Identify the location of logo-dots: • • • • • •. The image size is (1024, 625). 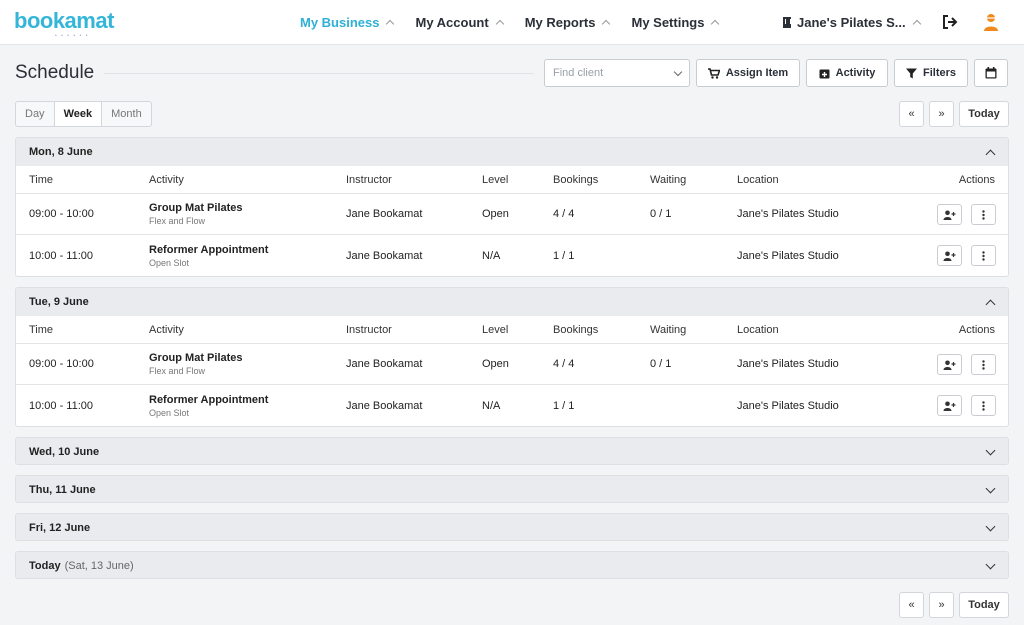
(72, 36).